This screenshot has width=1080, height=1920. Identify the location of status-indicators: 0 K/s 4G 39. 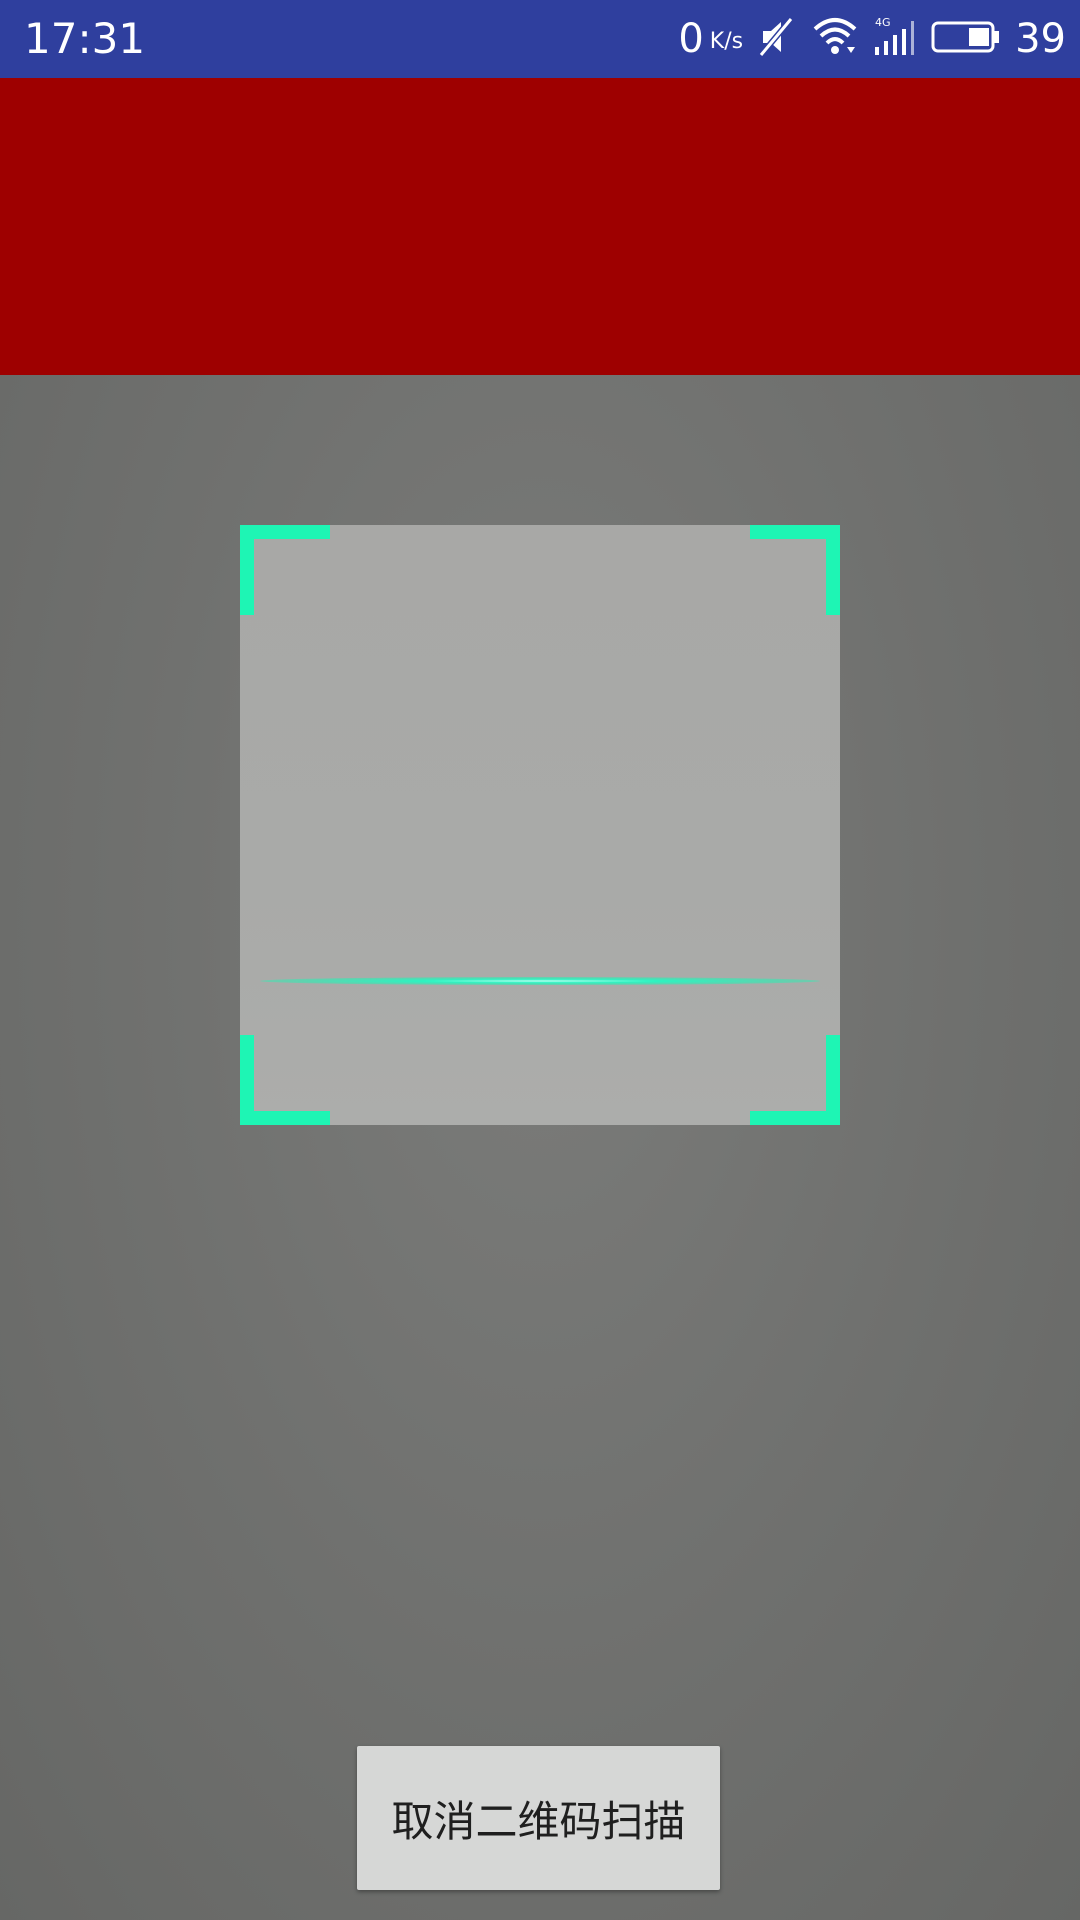
(872, 39).